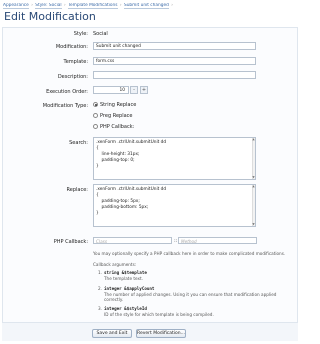 This screenshot has width=320, height=344. What do you see at coordinates (117, 127) in the screenshot?
I see `radio-label: PHP Callback:` at bounding box center [117, 127].